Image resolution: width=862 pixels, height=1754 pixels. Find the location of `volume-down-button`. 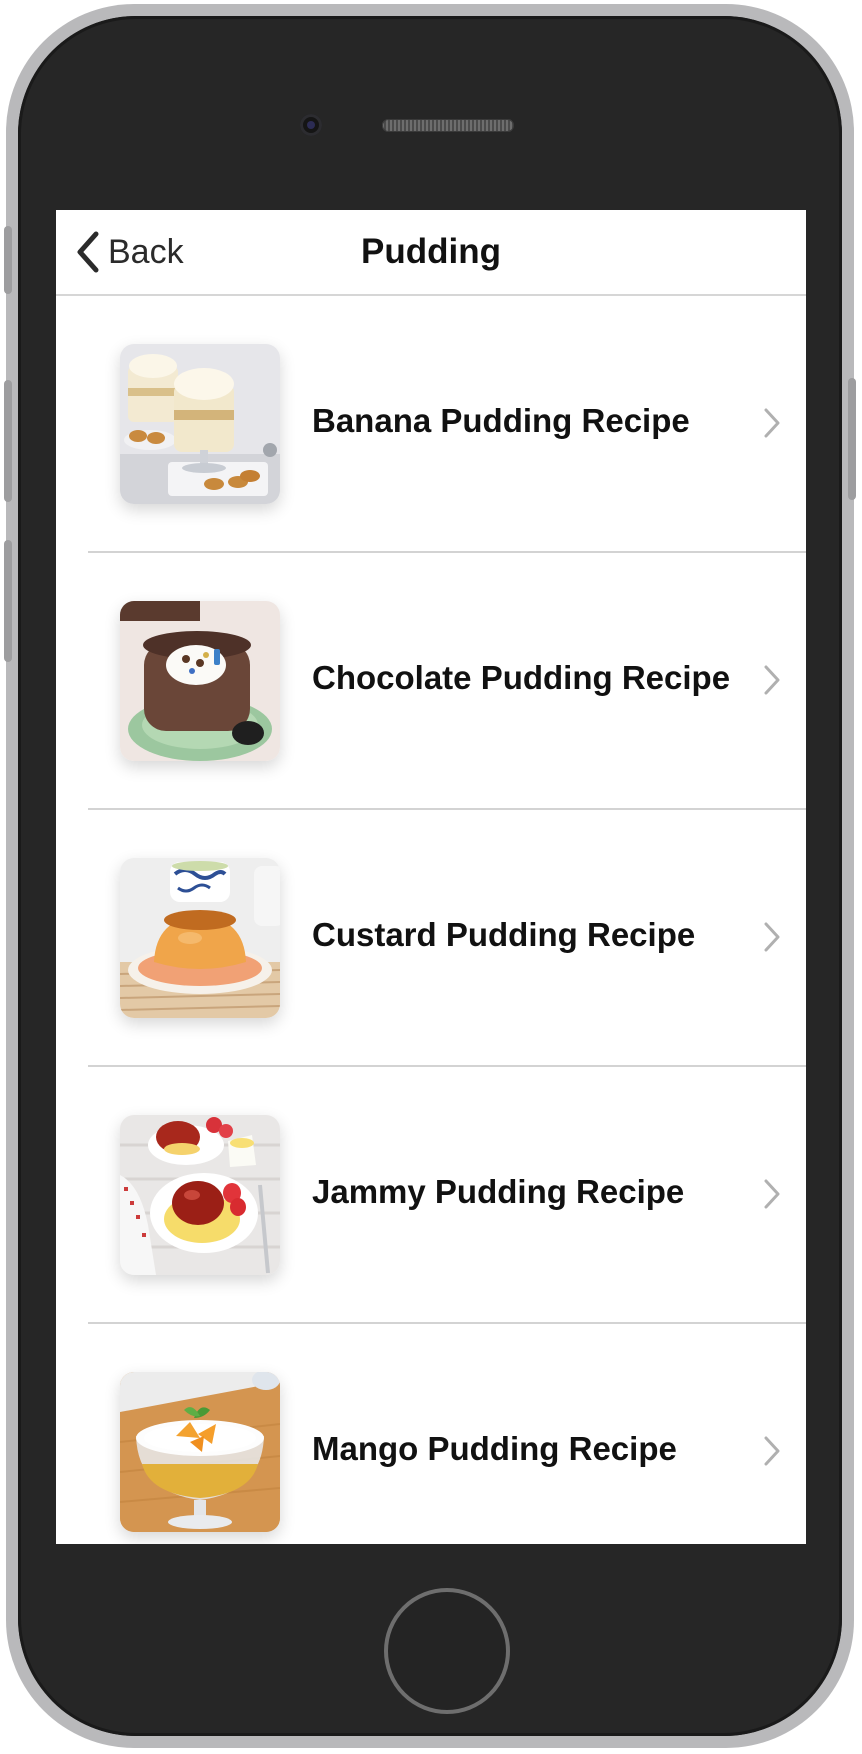

volume-down-button is located at coordinates (8, 601).